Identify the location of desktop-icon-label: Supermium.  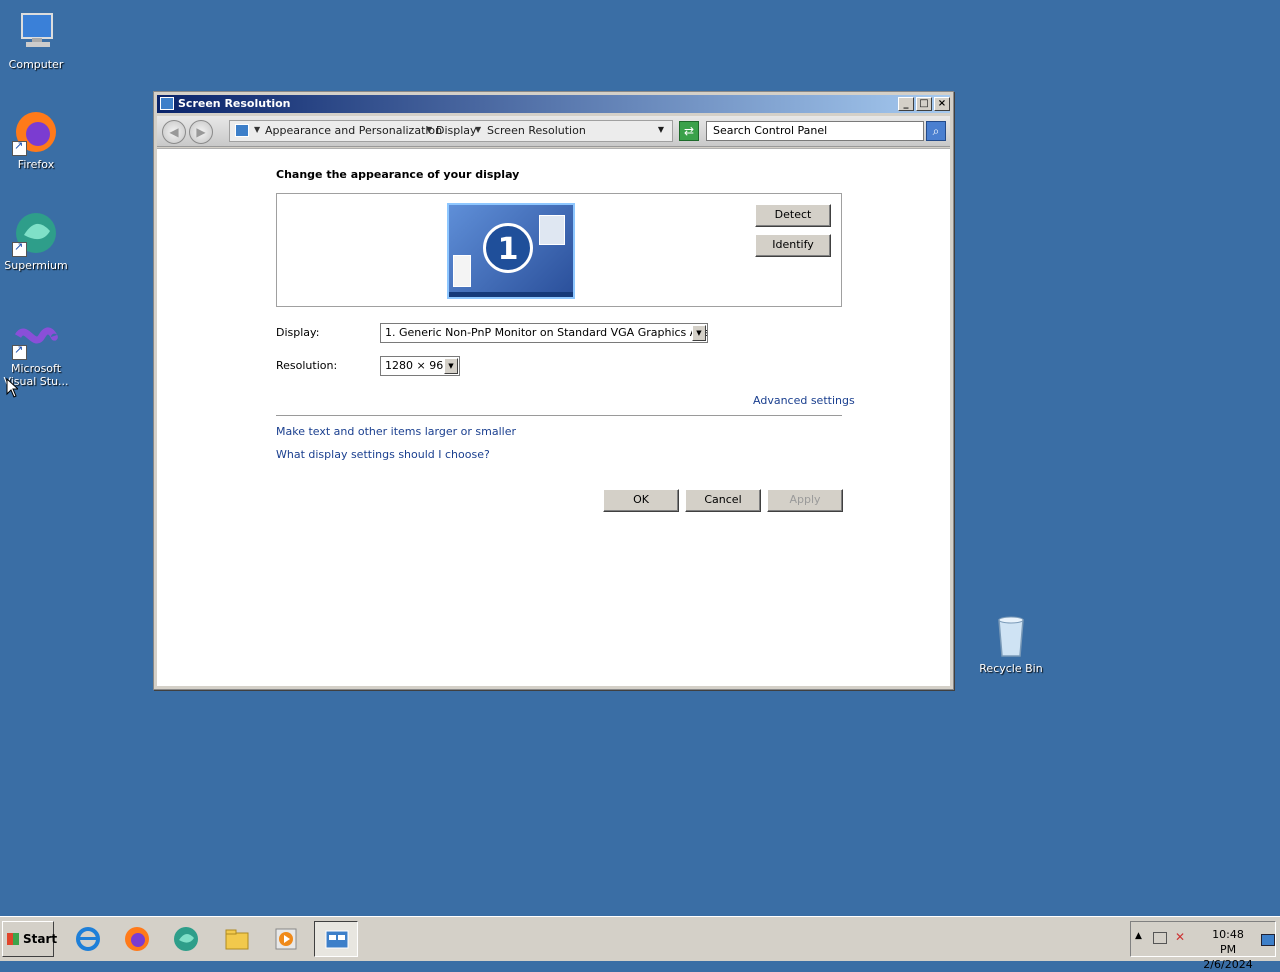
(36, 265).